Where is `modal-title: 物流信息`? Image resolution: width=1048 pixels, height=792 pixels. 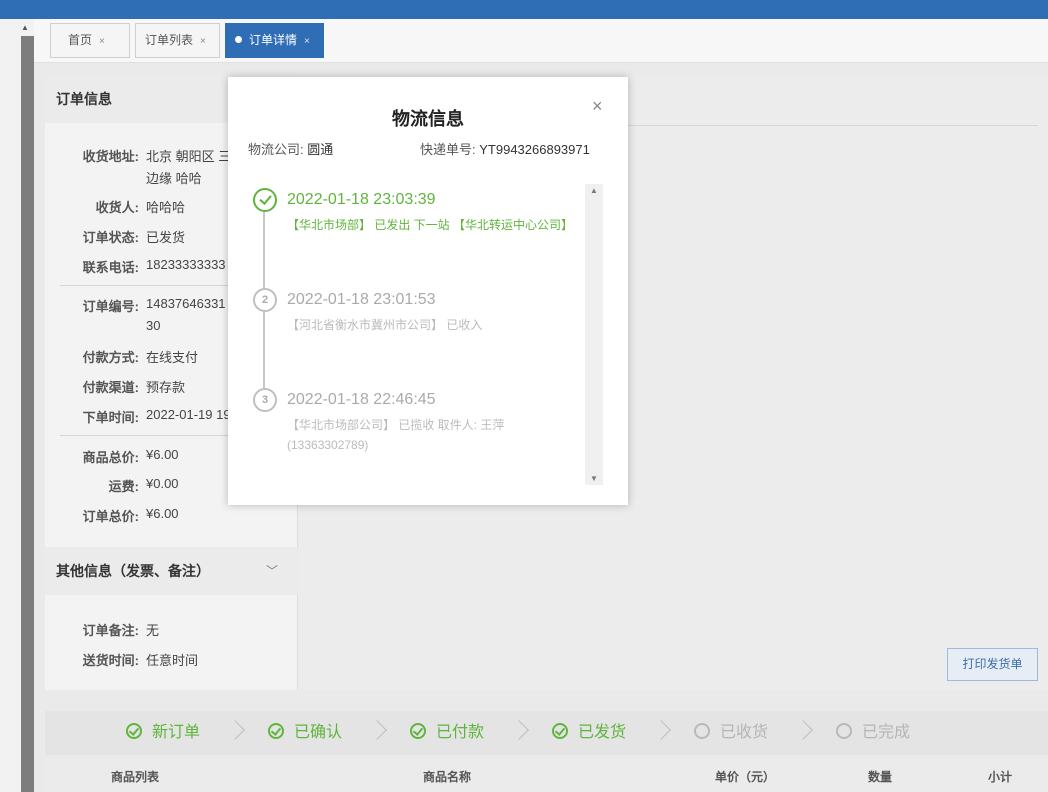 modal-title: 物流信息 is located at coordinates (428, 119).